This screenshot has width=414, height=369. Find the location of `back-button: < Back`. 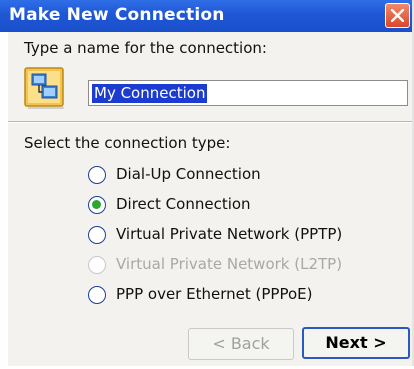

back-button: < Back is located at coordinates (241, 344).